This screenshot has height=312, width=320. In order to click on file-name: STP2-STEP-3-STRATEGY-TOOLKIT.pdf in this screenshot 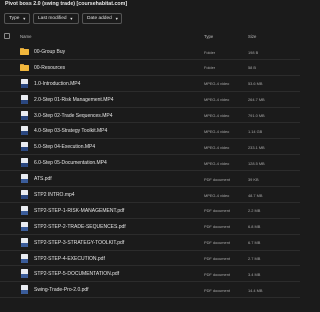, I will do `click(79, 243)`.